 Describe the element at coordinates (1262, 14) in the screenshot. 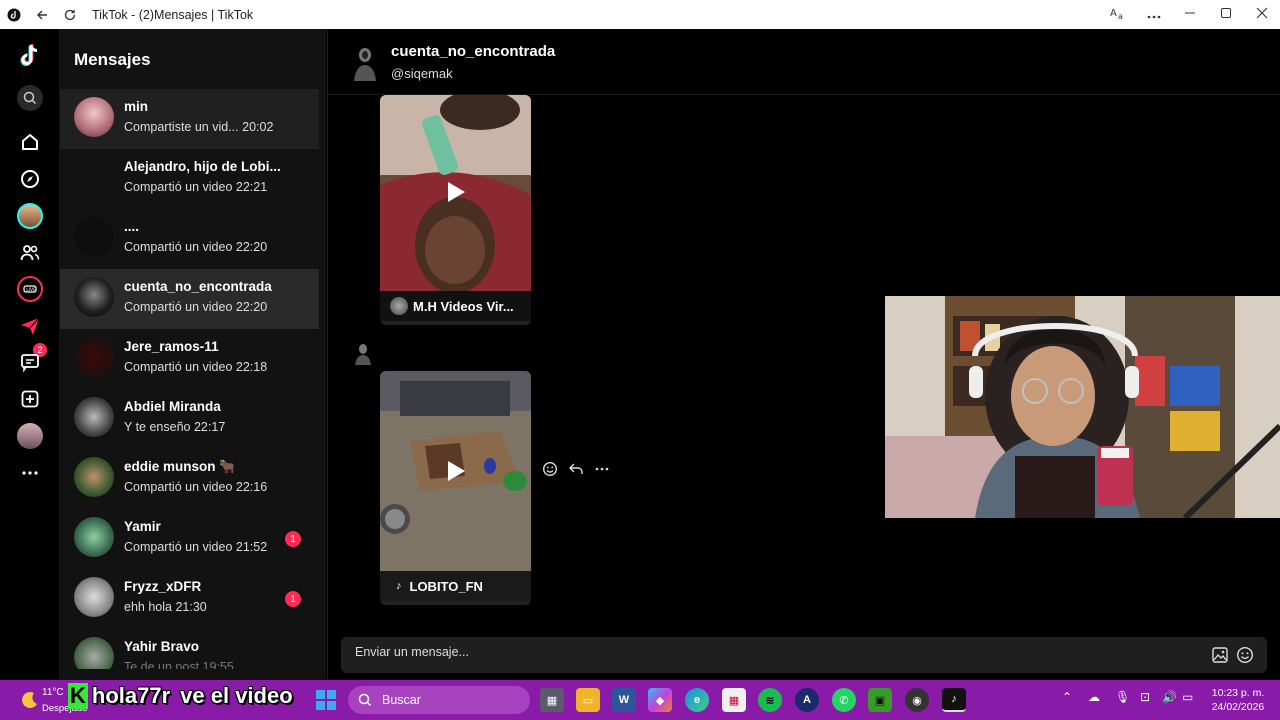

I see `close-icon` at that location.